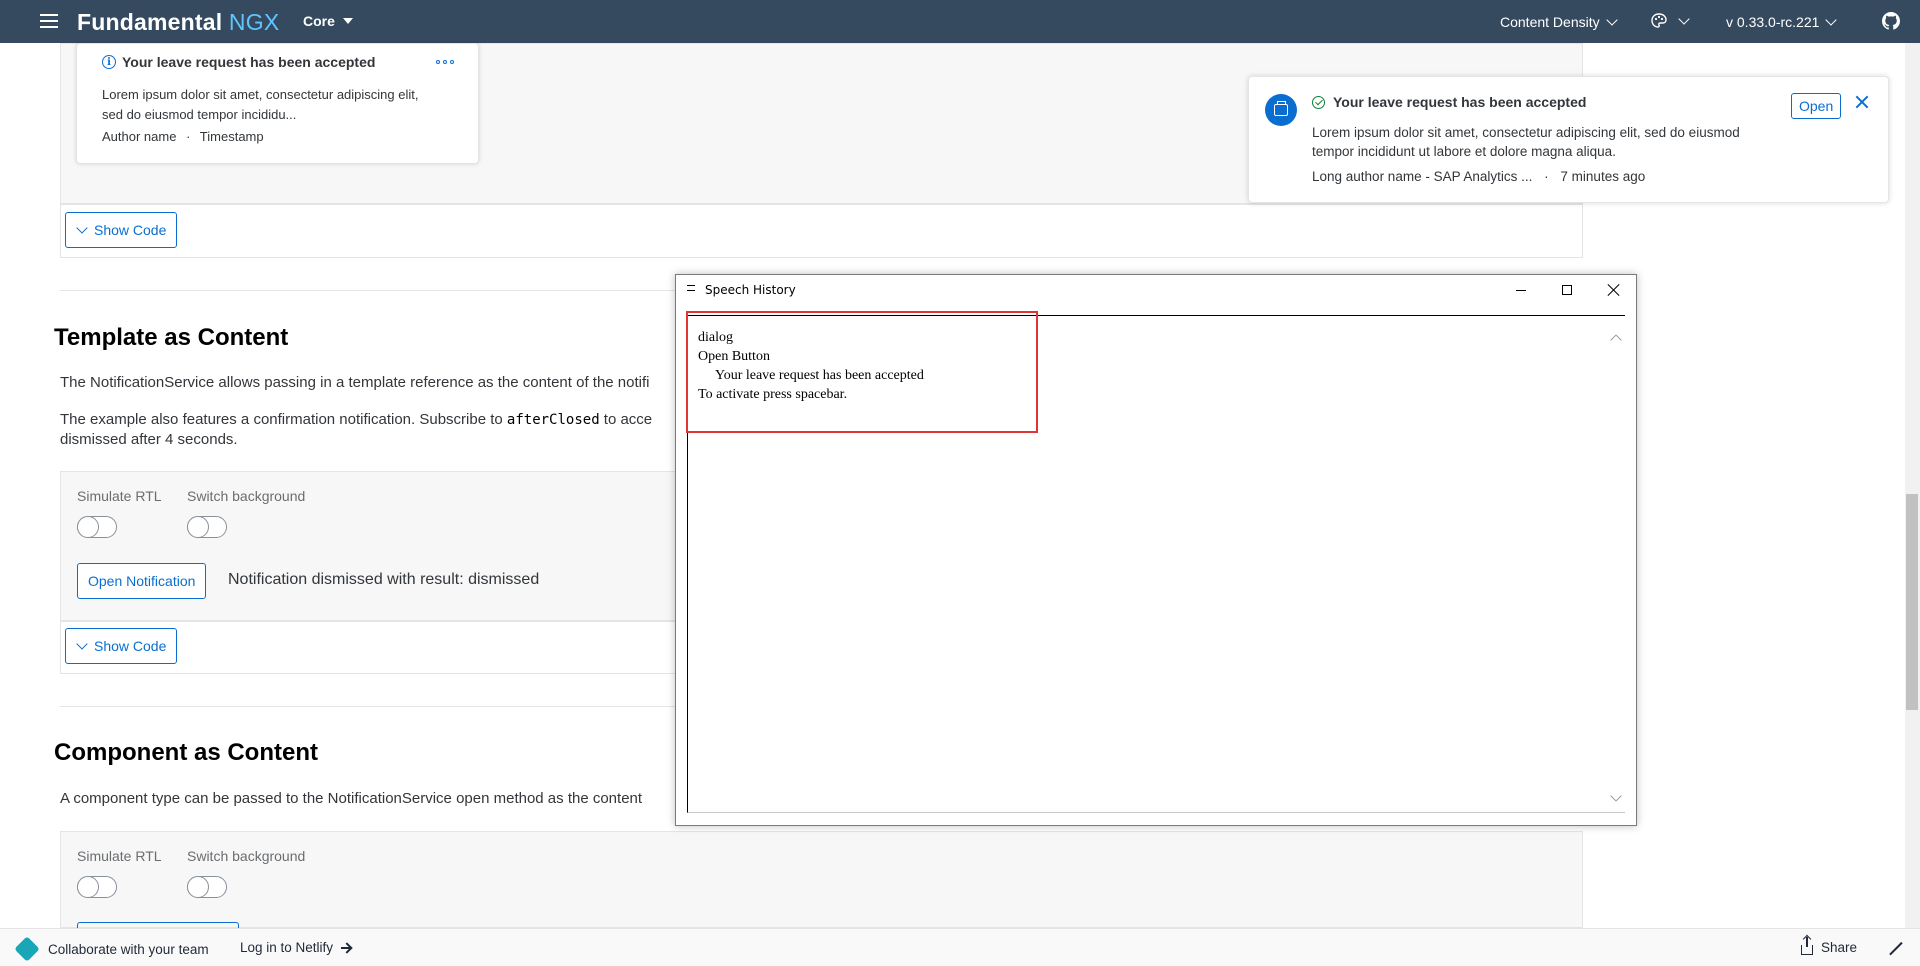 This screenshot has width=1920, height=966. What do you see at coordinates (231, 136) in the screenshot?
I see `card-timestamp: Timestamp` at bounding box center [231, 136].